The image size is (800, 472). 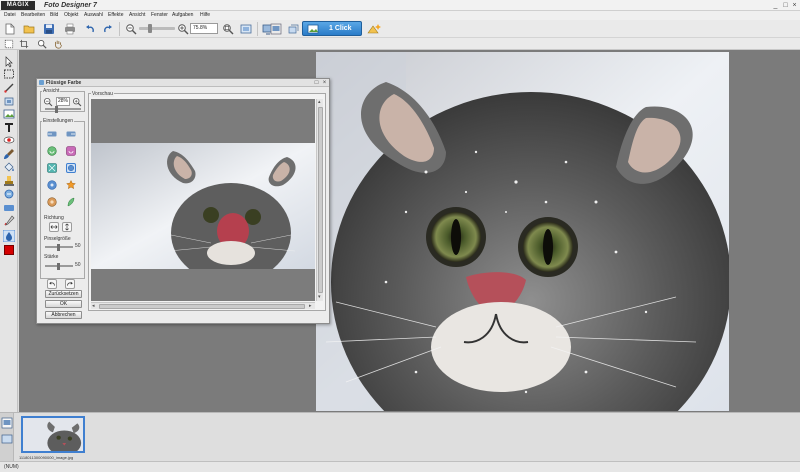 I want to click on effect-twirl-right-icon, so click(x=71, y=151).